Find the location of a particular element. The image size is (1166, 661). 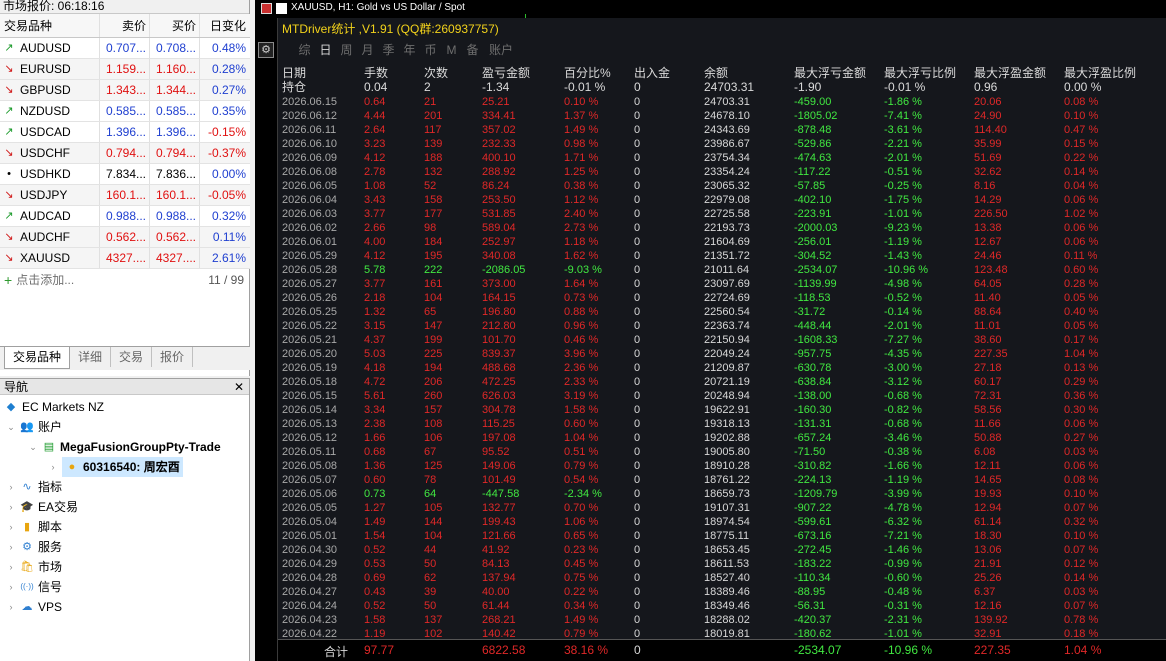

cell-count: 105 is located at coordinates (433, 508).